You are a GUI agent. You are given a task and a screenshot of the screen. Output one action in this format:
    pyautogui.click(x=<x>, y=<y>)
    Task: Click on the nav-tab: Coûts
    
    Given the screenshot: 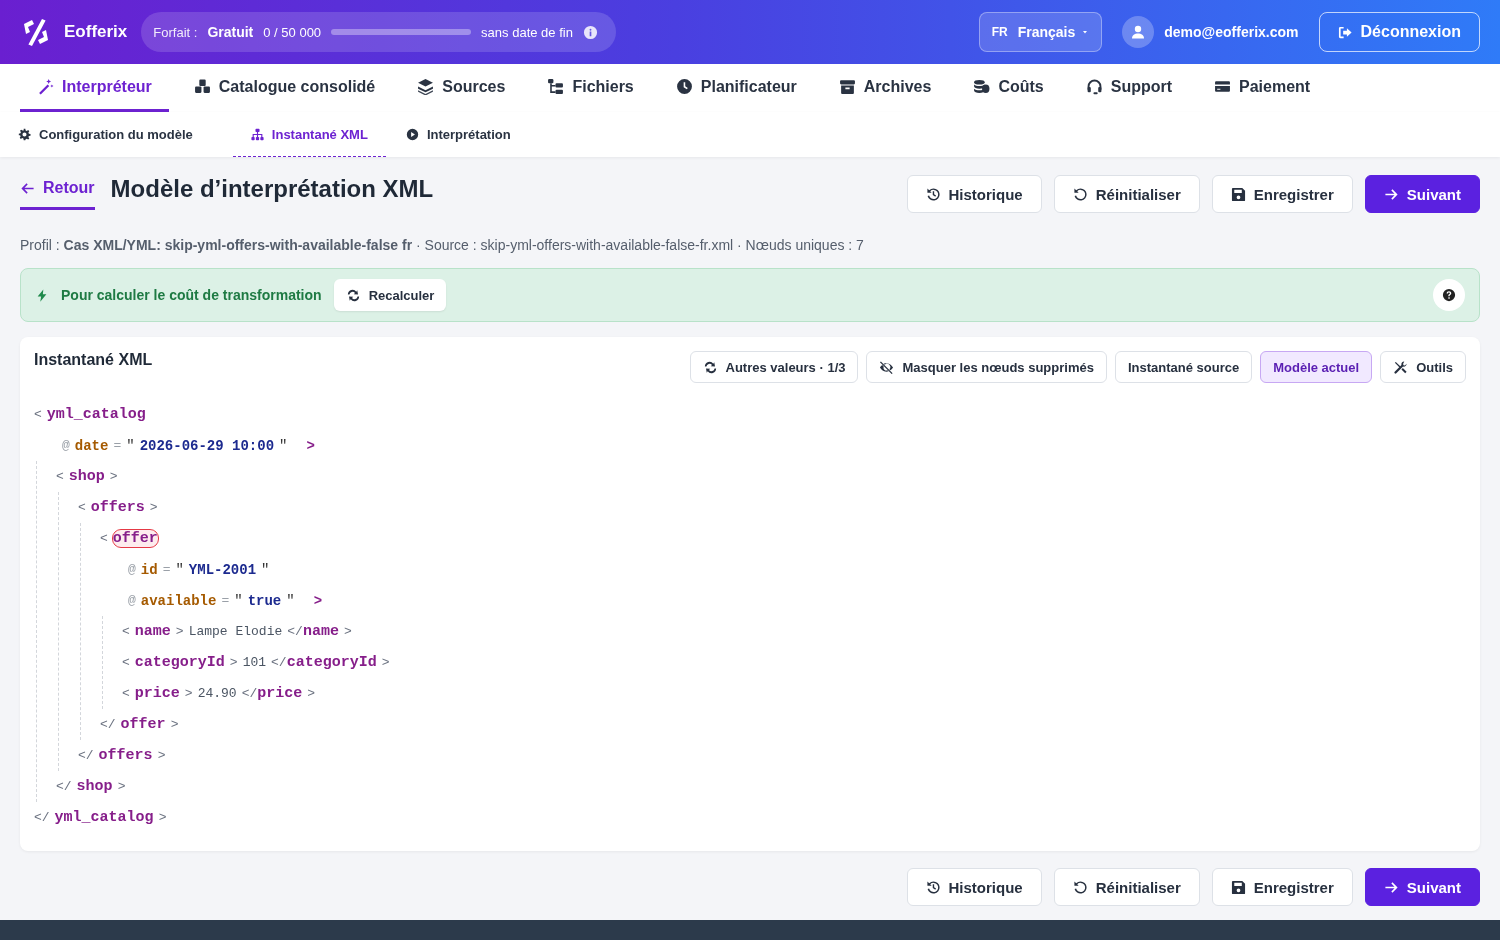 What is the action you would take?
    pyautogui.click(x=1008, y=88)
    